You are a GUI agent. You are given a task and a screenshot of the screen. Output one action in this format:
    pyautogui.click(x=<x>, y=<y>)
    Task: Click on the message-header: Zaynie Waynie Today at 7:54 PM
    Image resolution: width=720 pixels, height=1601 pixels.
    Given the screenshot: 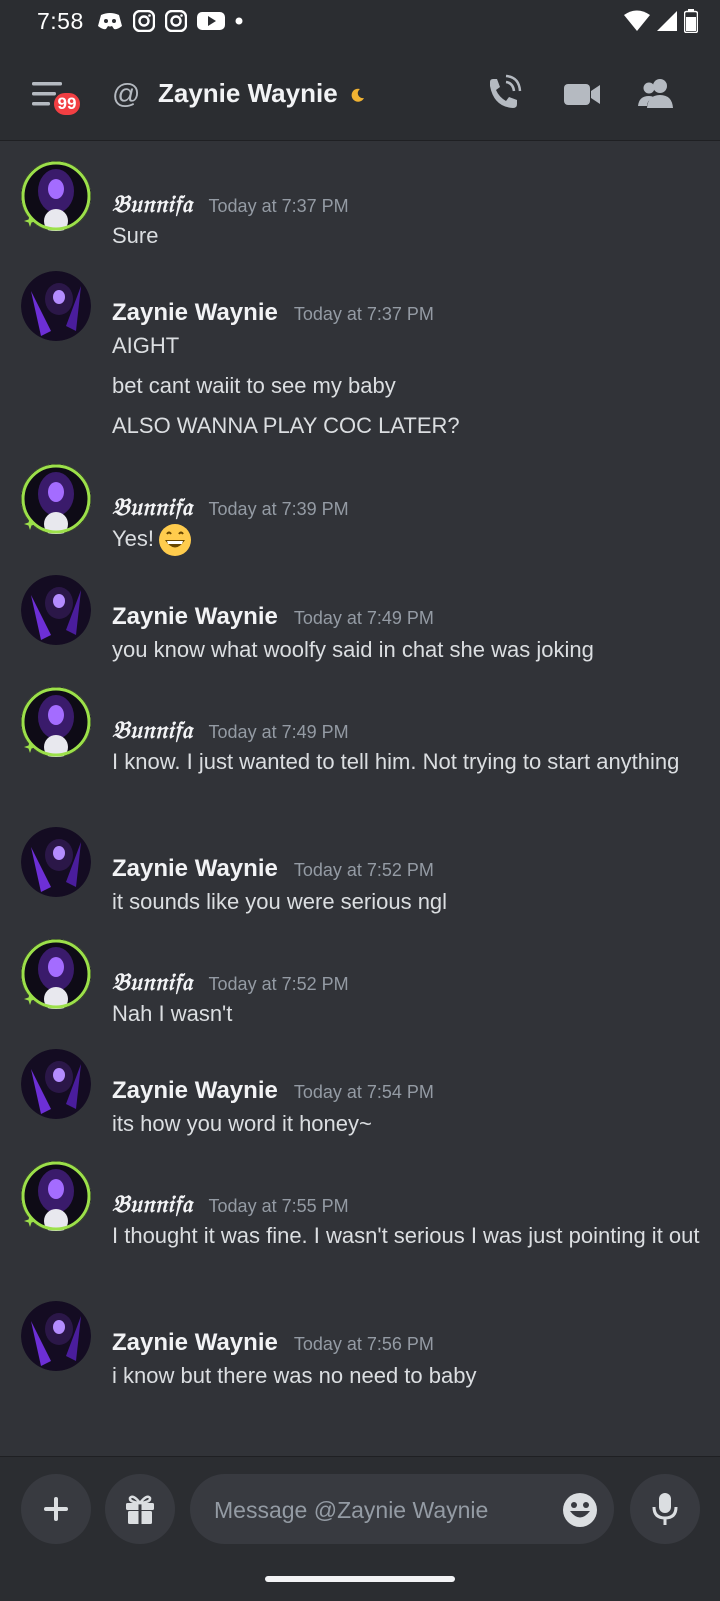 What is the action you would take?
    pyautogui.click(x=273, y=1091)
    